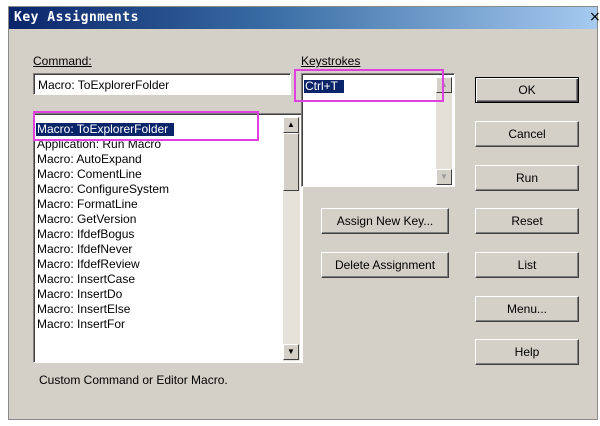 This screenshot has height=426, width=600. I want to click on help-button: Help, so click(527, 352).